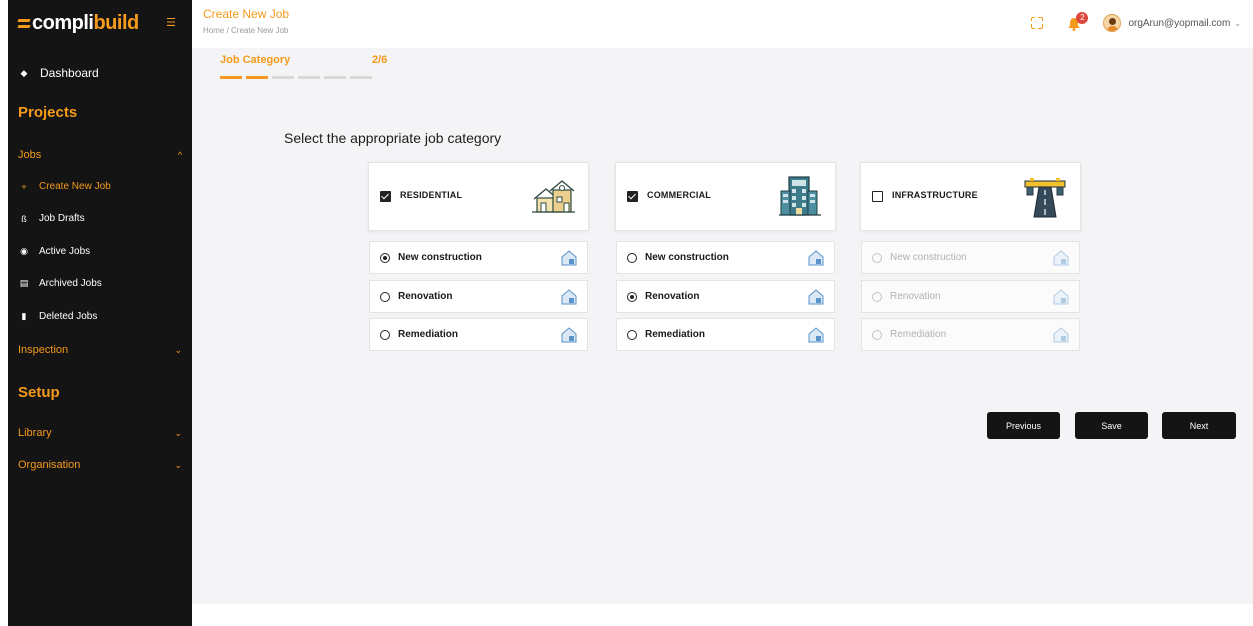 This screenshot has width=1253, height=626. I want to click on sidebar-group-jobs: Jobs ^, so click(100, 155).